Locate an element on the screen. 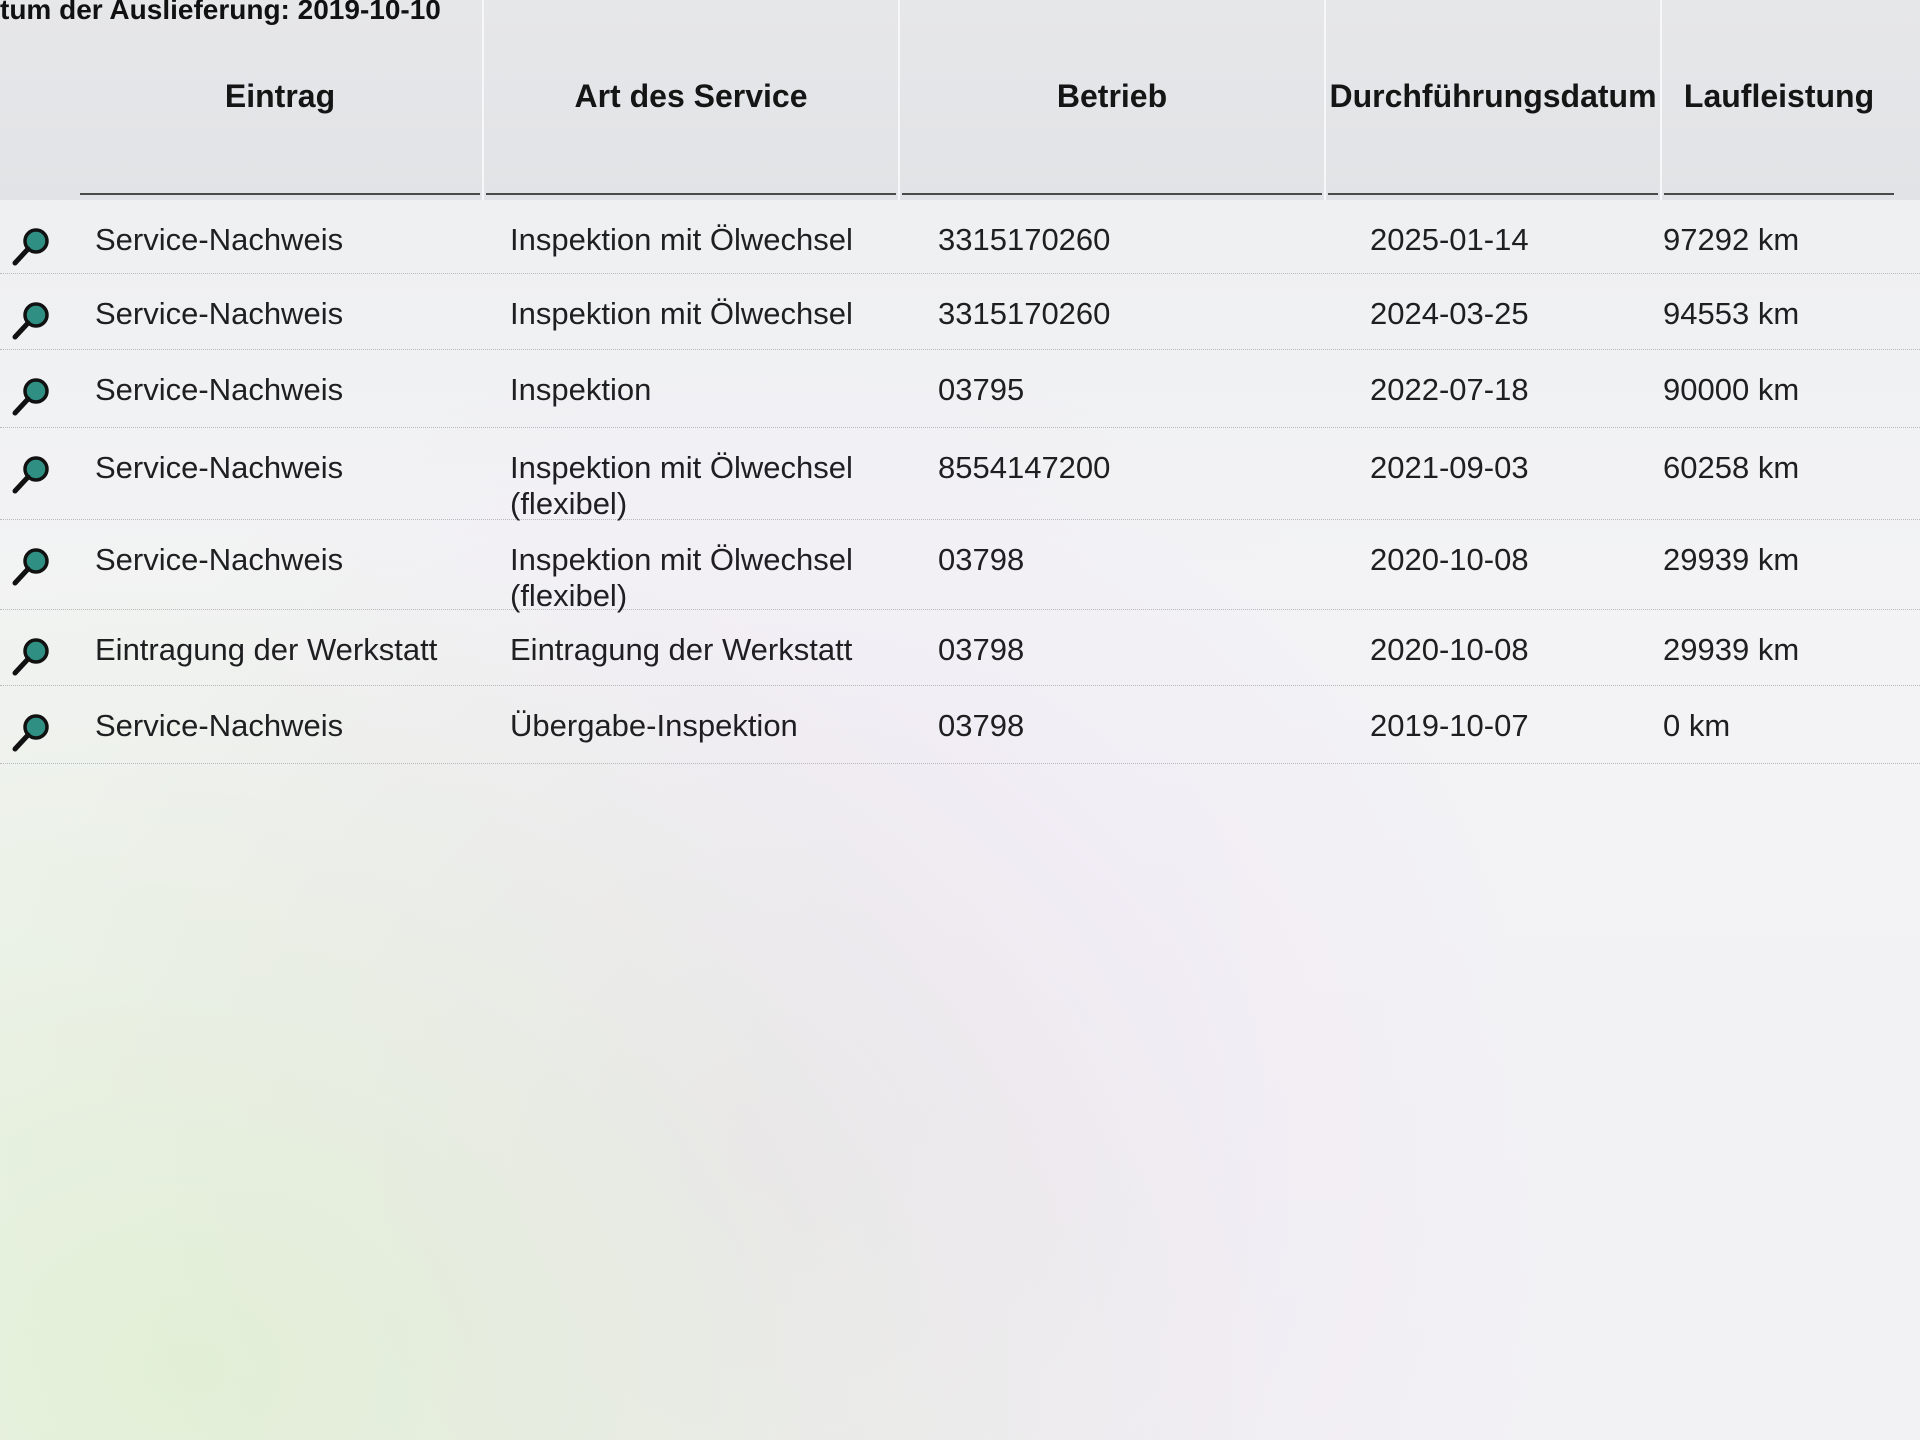 This screenshot has width=1920, height=1440. service-line: Inspektion is located at coordinates (581, 389).